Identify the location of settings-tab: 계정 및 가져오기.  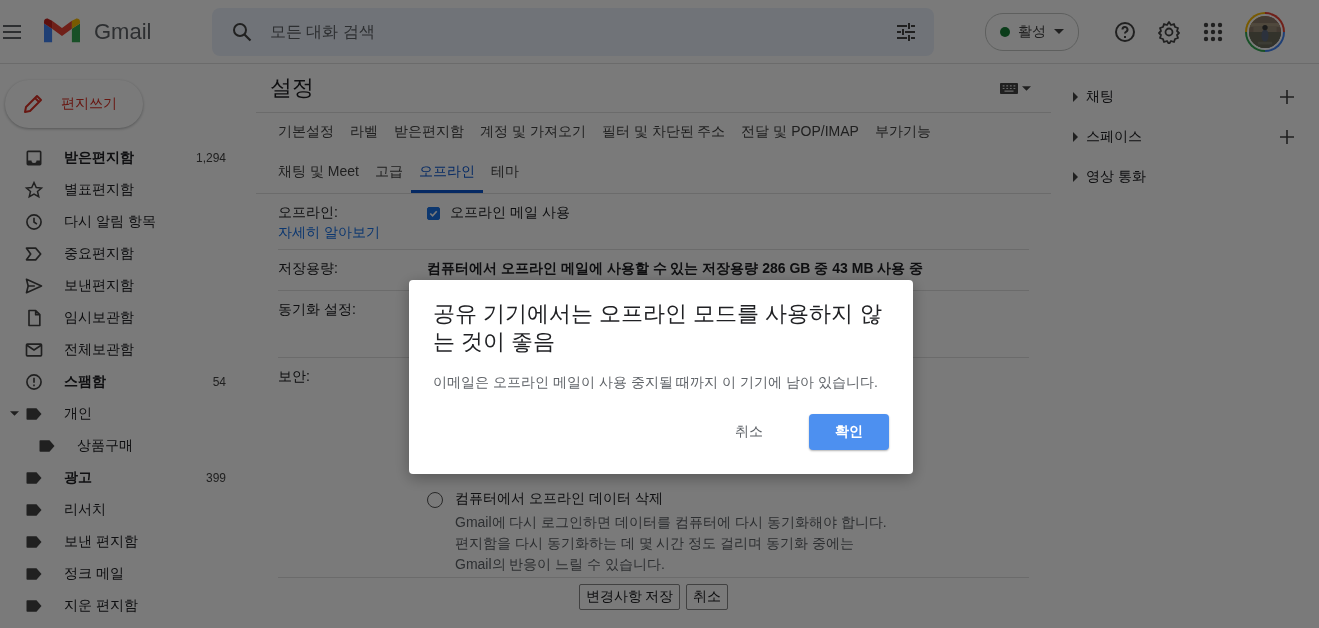
(533, 133).